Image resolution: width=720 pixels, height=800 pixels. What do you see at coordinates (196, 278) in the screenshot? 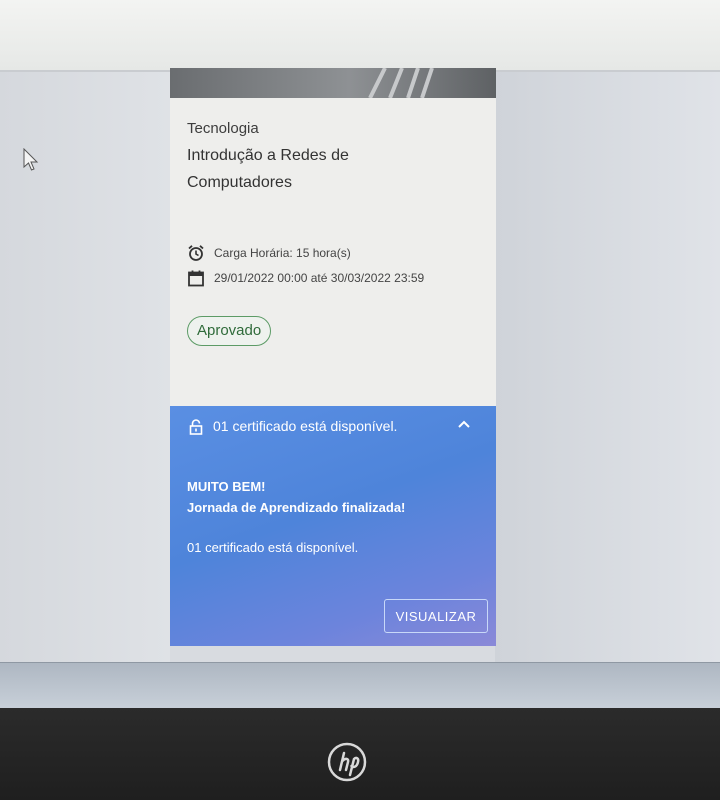
I see `calendar-icon` at bounding box center [196, 278].